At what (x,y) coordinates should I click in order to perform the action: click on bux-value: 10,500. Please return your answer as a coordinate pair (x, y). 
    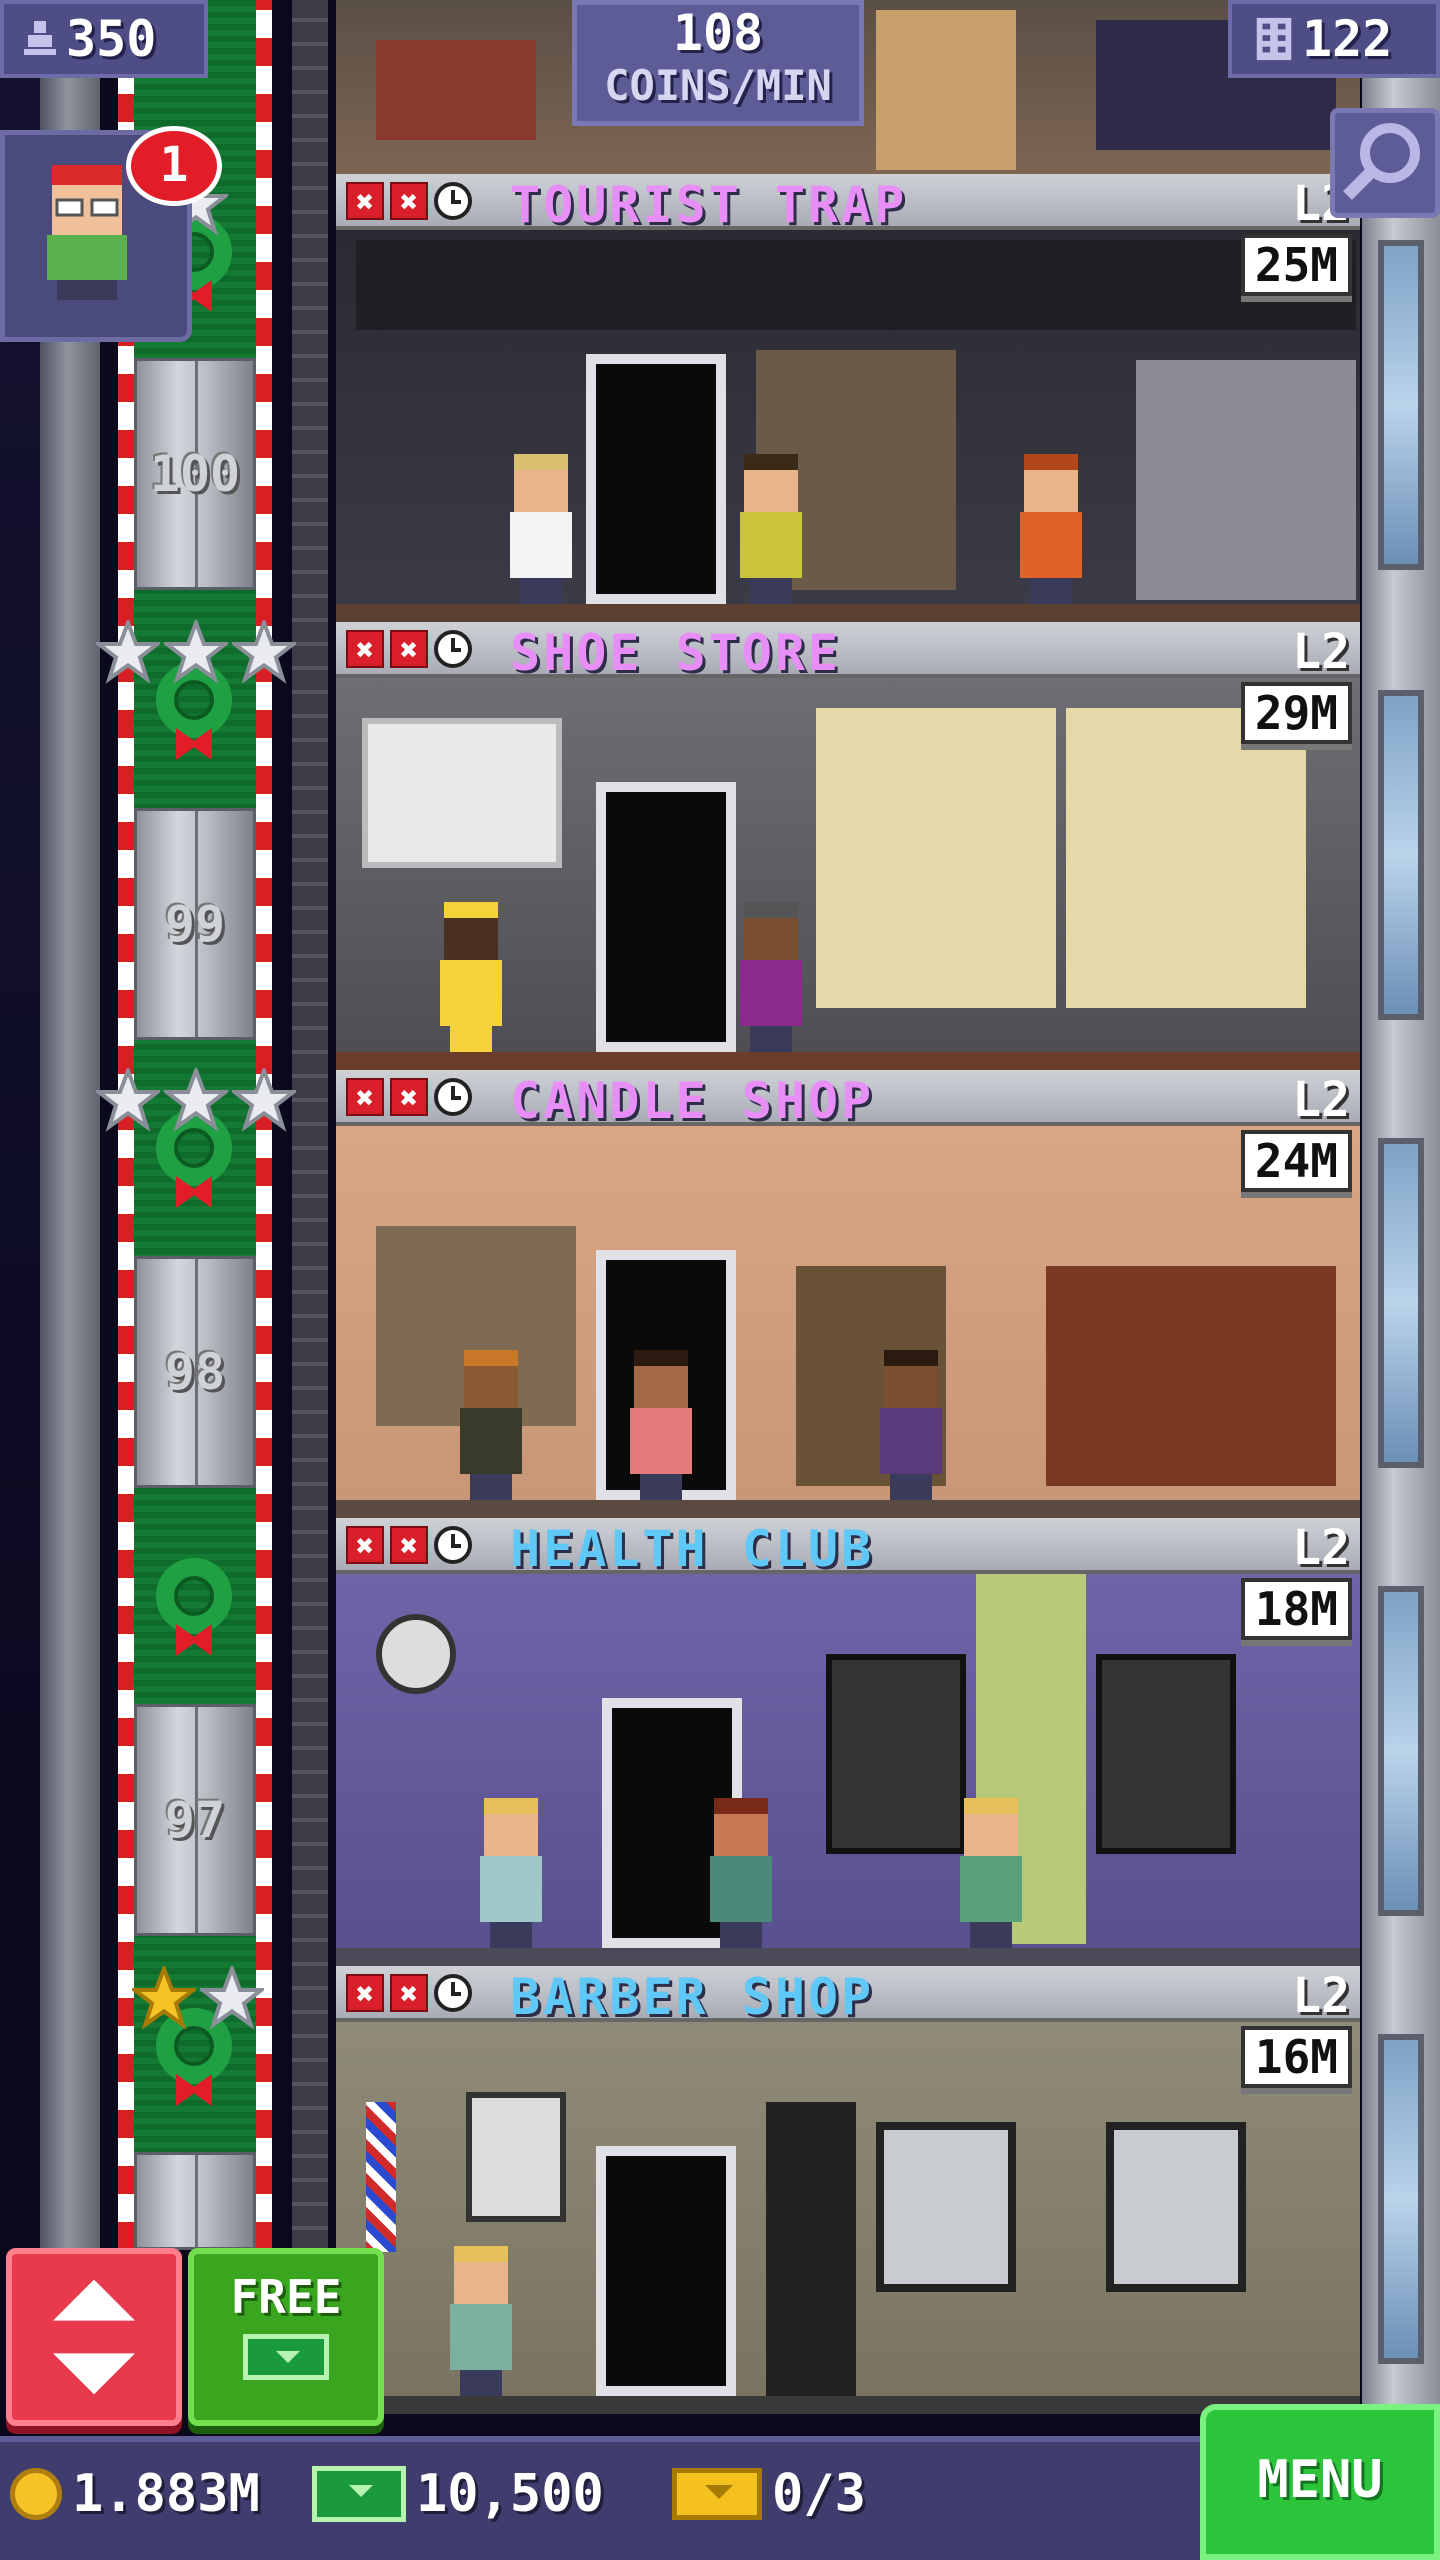
    Looking at the image, I should click on (510, 2494).